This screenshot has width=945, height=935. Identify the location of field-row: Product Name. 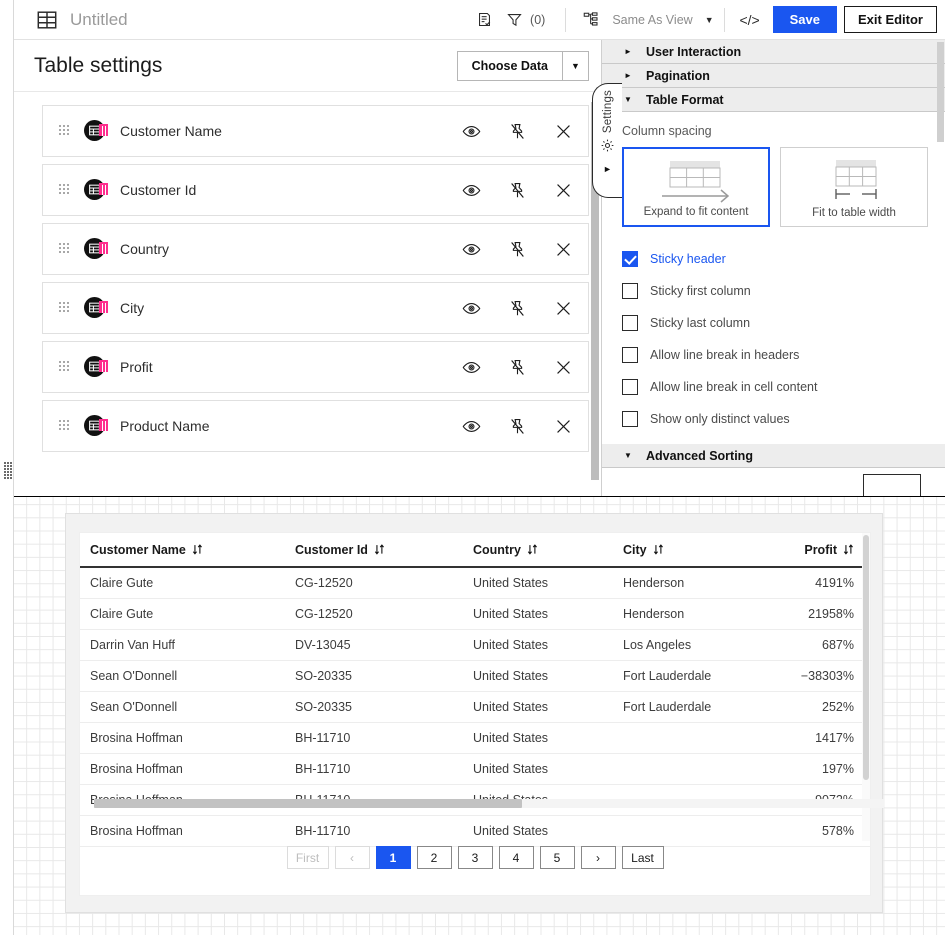
(315, 426).